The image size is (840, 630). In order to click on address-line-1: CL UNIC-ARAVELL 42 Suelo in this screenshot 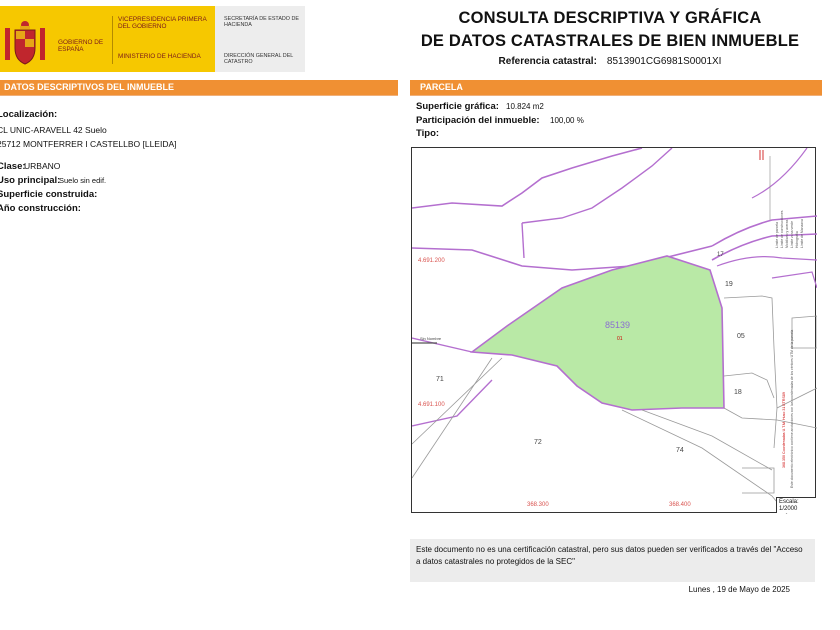, I will do `click(53, 130)`.